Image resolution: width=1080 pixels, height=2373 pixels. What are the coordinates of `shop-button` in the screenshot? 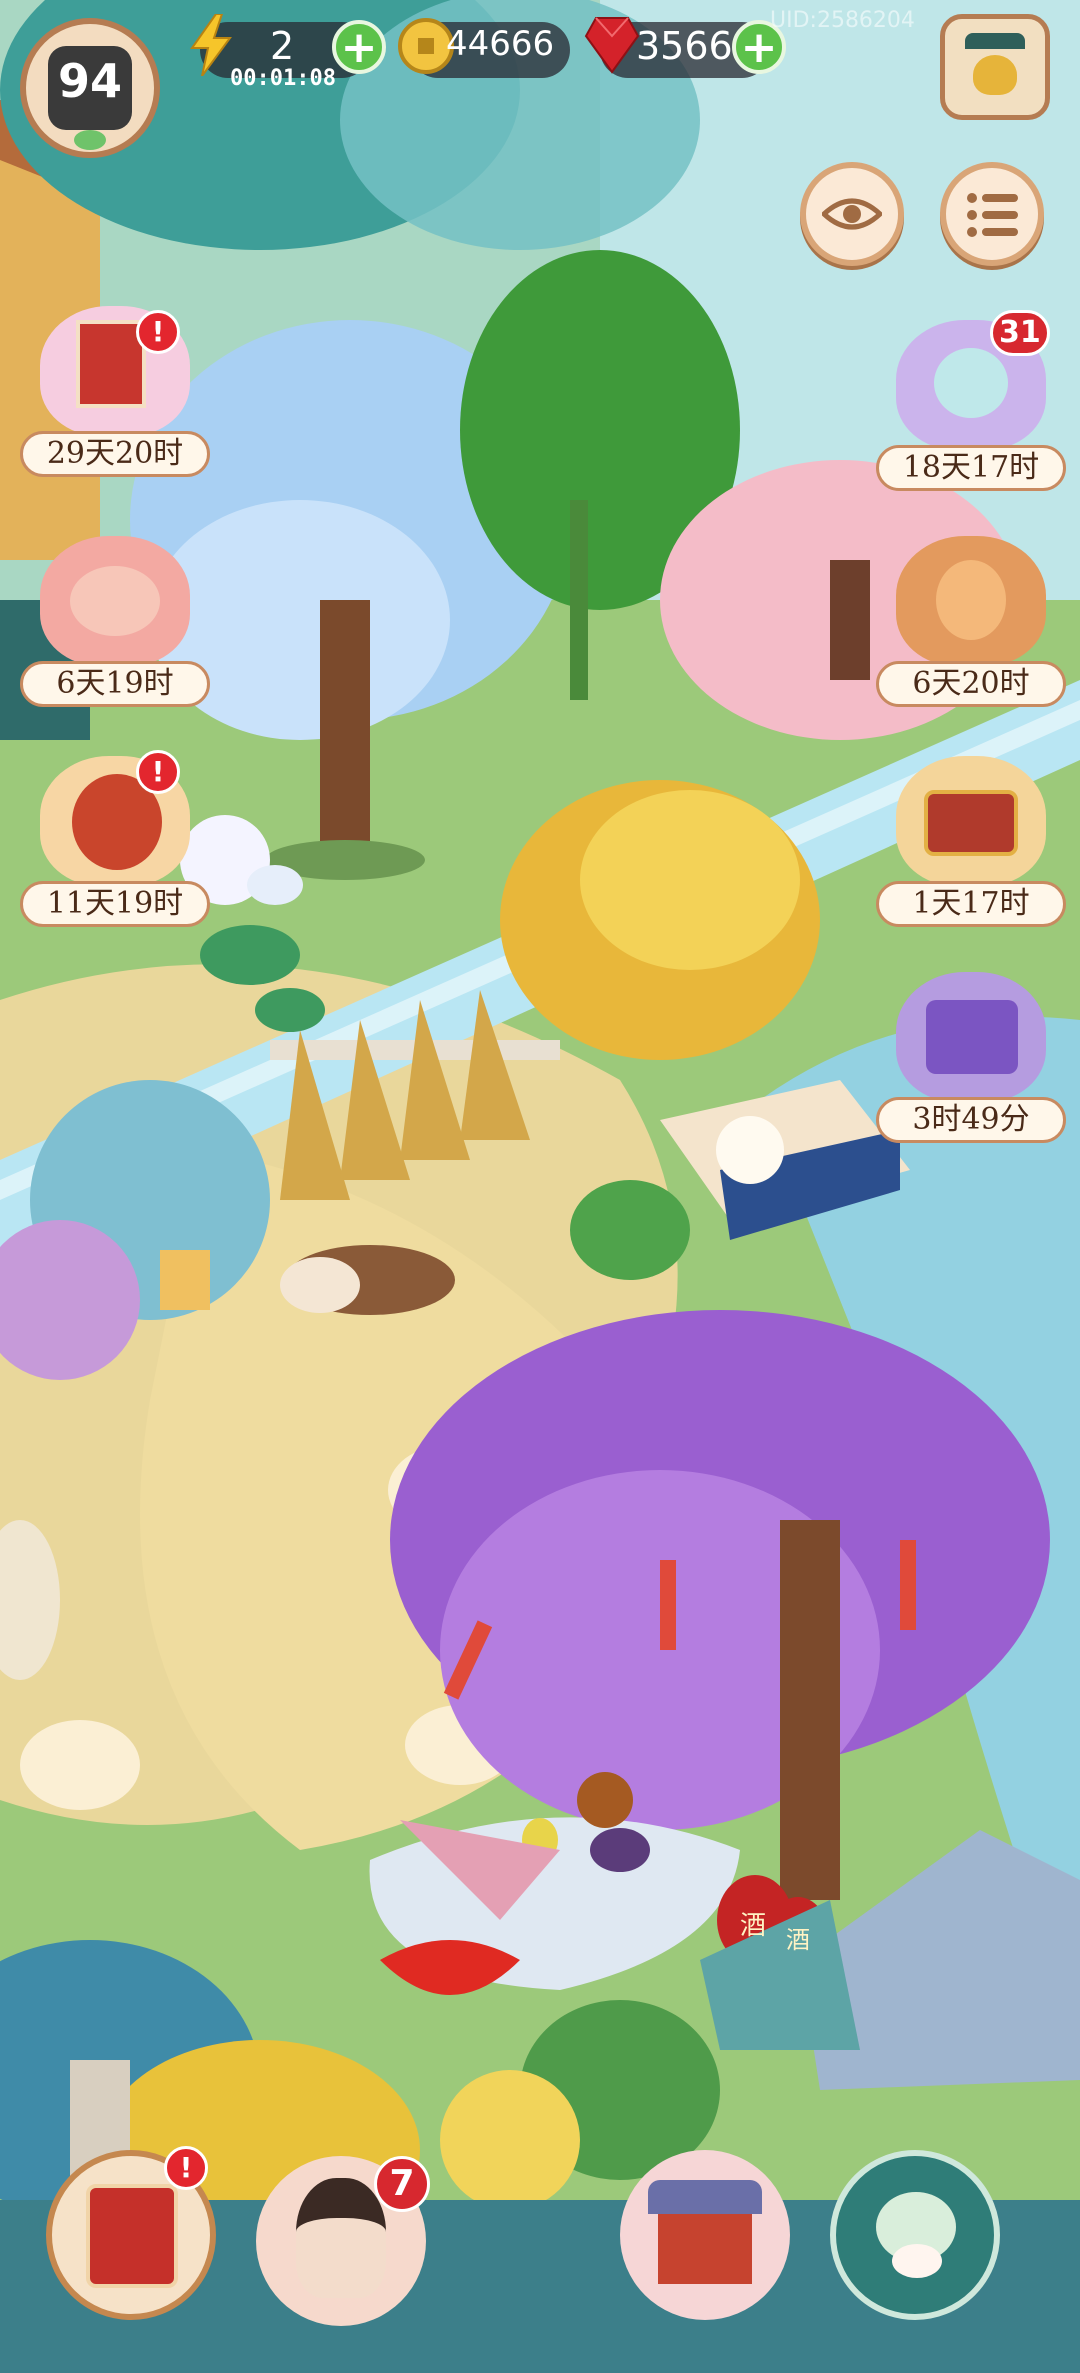 It's located at (995, 67).